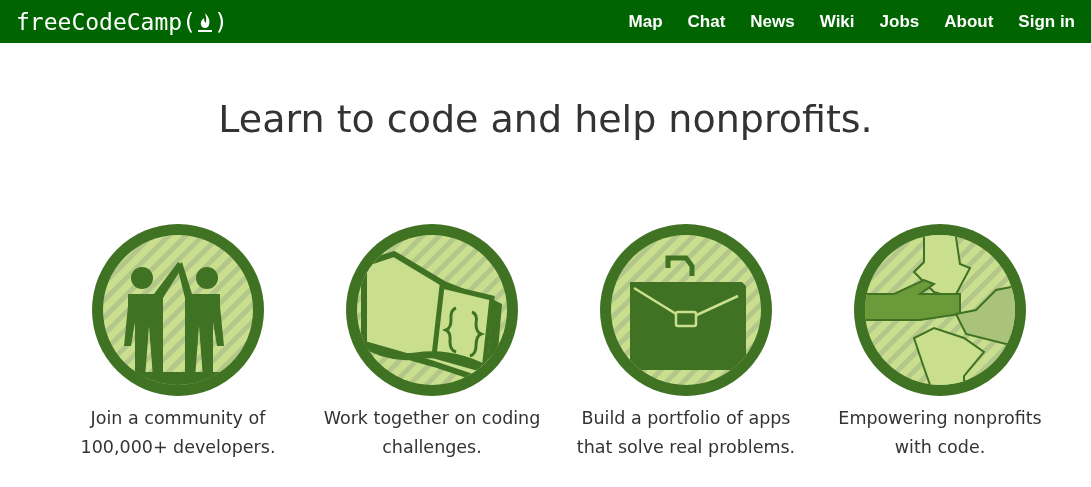 This screenshot has width=1091, height=487. What do you see at coordinates (686, 433) in the screenshot?
I see `feature-caption: Build a portfolio of apps that solve real problems.` at bounding box center [686, 433].